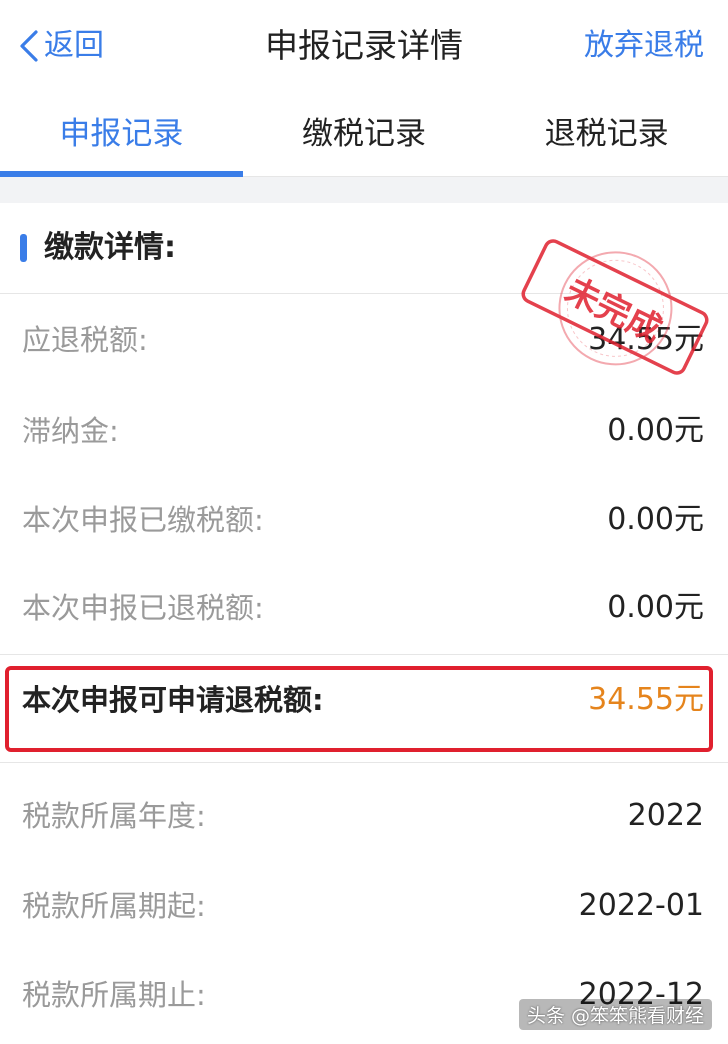 Image resolution: width=728 pixels, height=1044 pixels. I want to click on row-value: 2022, so click(665, 815).